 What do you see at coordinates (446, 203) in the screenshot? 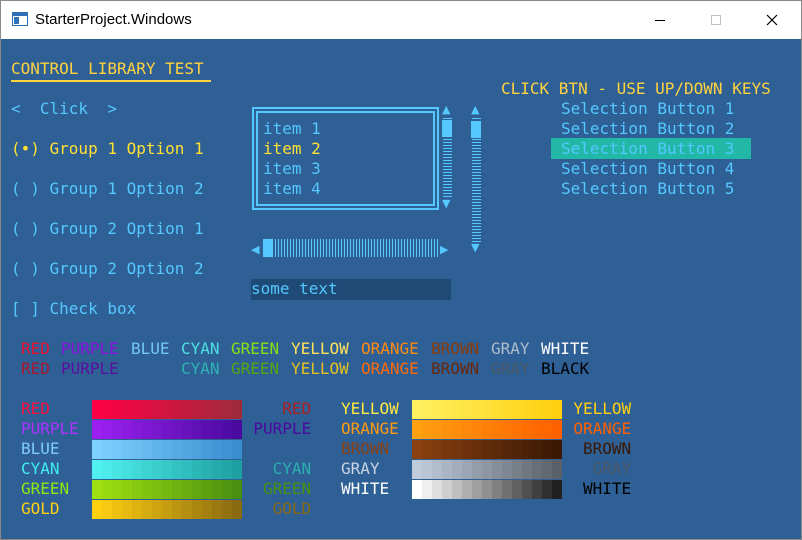
I see `list-scroll-down-icon: ▼` at bounding box center [446, 203].